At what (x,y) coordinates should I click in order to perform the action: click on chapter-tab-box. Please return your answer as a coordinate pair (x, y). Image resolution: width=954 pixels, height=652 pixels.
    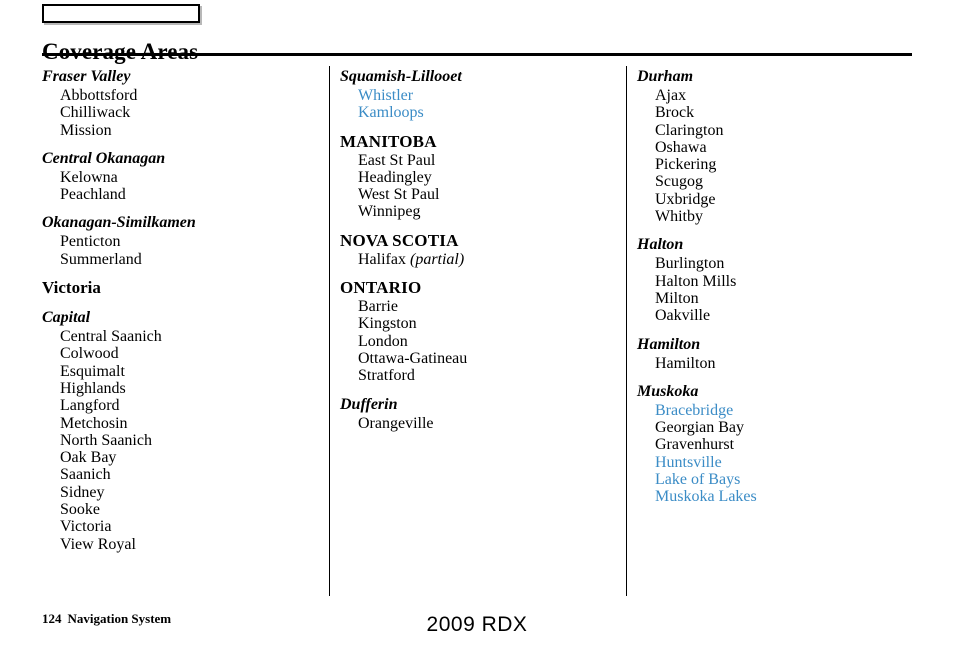
    Looking at the image, I should click on (121, 13).